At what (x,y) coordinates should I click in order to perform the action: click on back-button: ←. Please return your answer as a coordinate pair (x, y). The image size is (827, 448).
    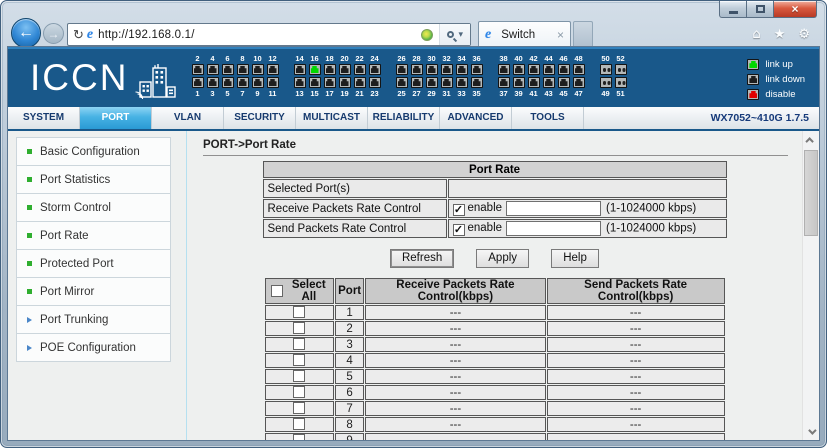
    Looking at the image, I should click on (26, 33).